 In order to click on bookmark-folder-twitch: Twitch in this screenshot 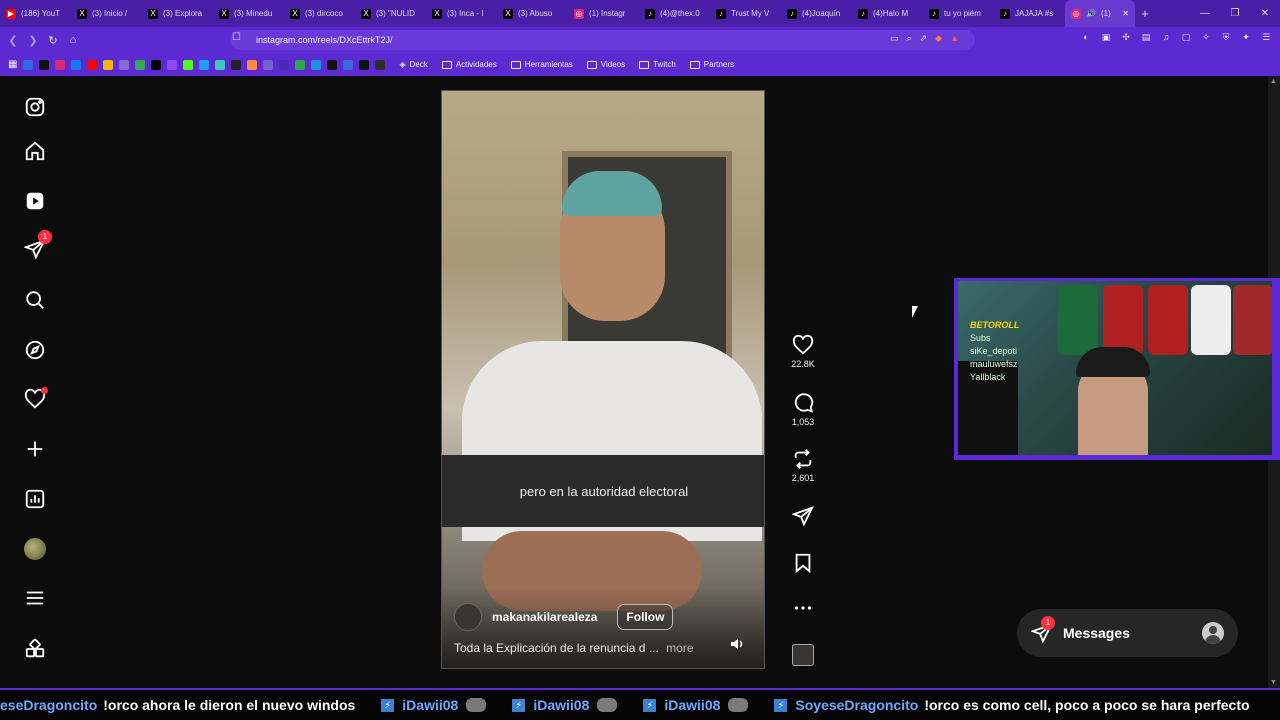, I will do `click(657, 64)`.